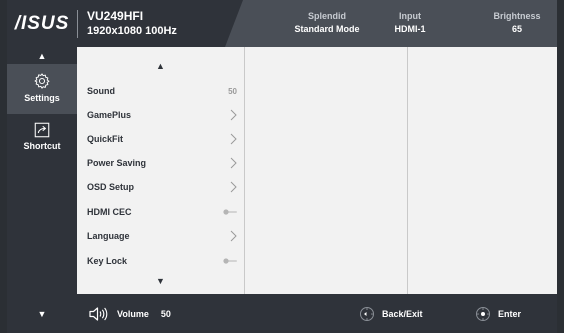  I want to click on menu-item-label: Sound, so click(101, 91).